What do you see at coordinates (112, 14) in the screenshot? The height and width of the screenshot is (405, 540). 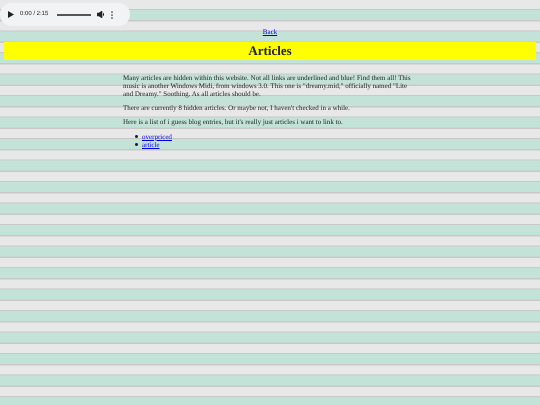 I see `more-options-icon` at bounding box center [112, 14].